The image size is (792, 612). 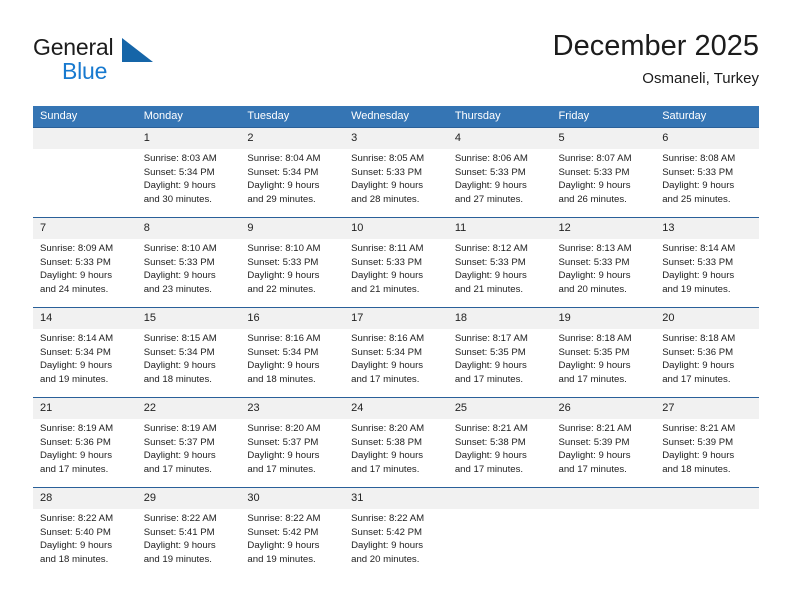 I want to click on day-detail-line: and 25 minutes., so click(x=696, y=199).